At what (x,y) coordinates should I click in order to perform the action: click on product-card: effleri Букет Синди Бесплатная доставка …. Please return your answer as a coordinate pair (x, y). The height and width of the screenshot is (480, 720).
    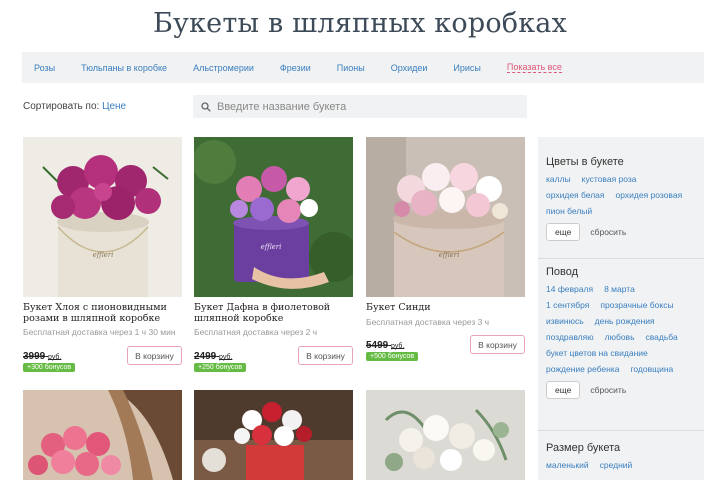
    Looking at the image, I should click on (445, 249).